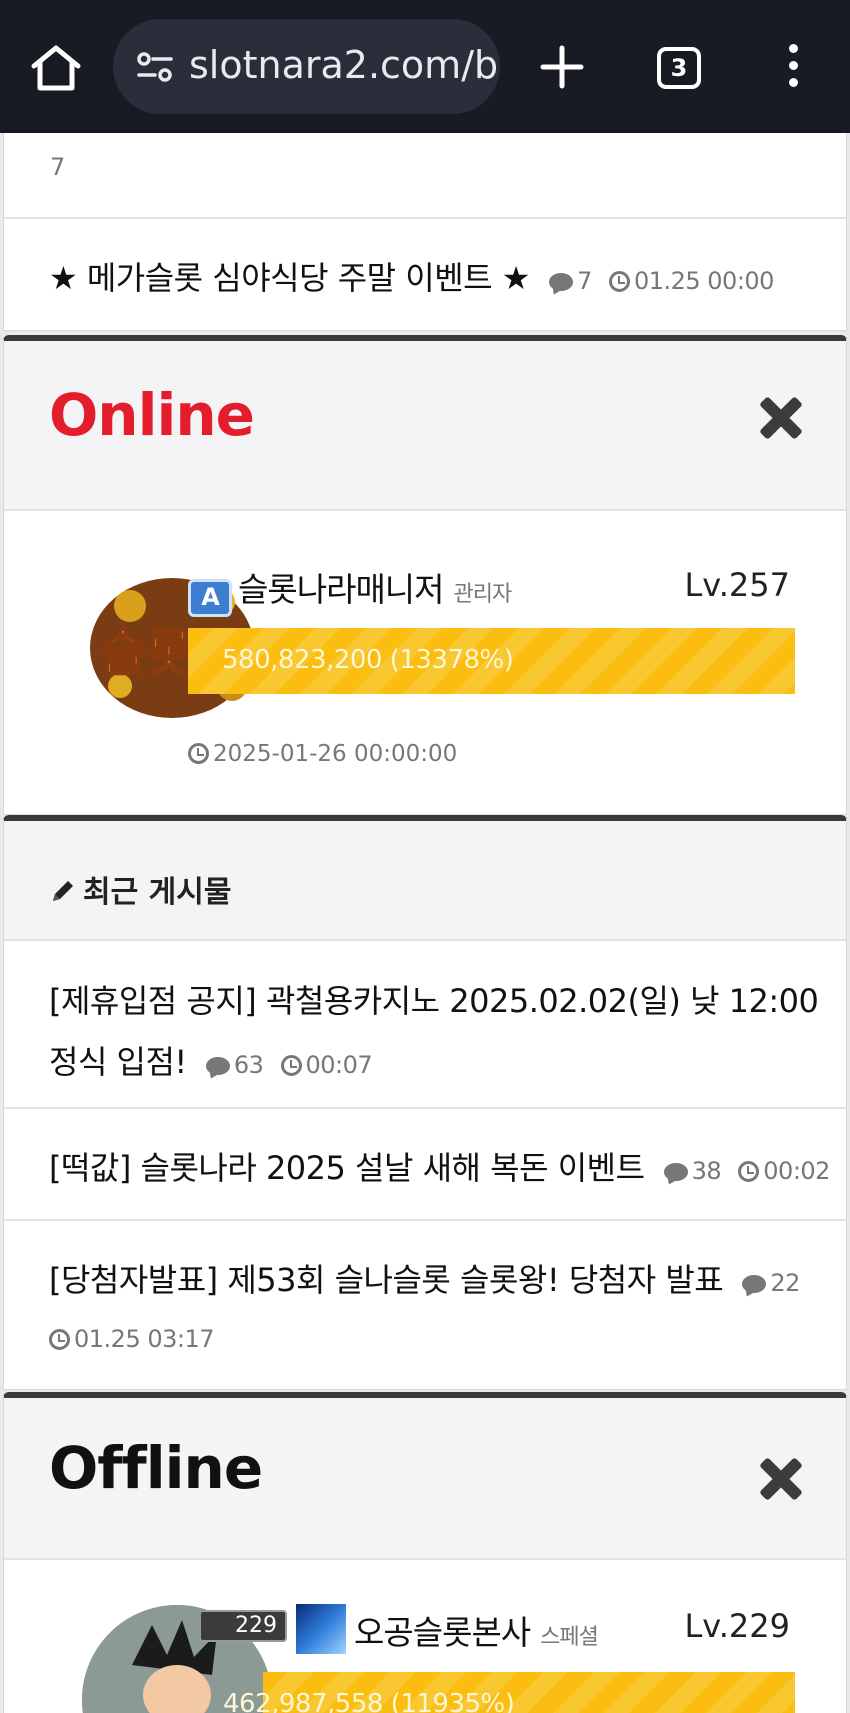  I want to click on user-name: 오공슬롯본사, so click(442, 1632).